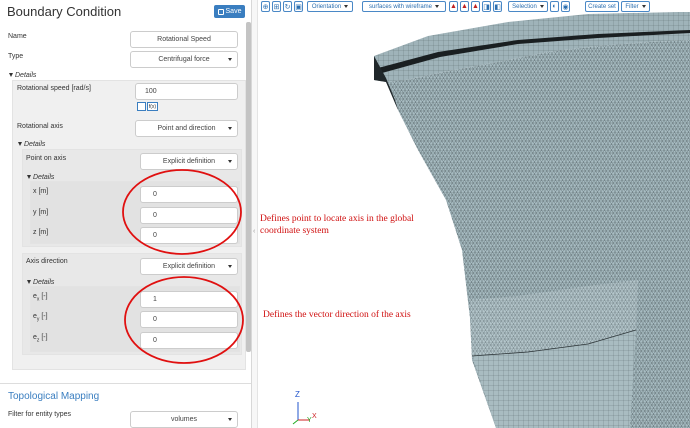 The width and height of the screenshot is (690, 428). I want to click on details-toggle-direction: Details, so click(40, 282).